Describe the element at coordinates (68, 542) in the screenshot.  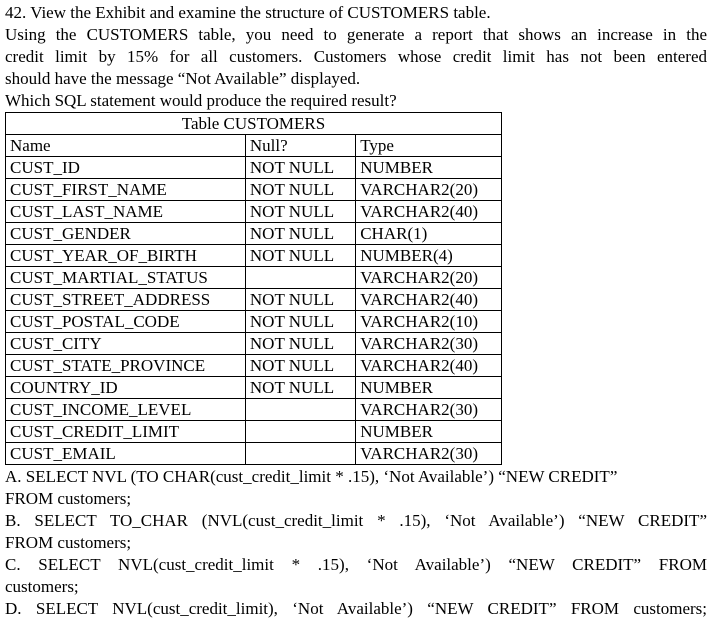
I see `option-b-line-2: FROM customers;` at that location.